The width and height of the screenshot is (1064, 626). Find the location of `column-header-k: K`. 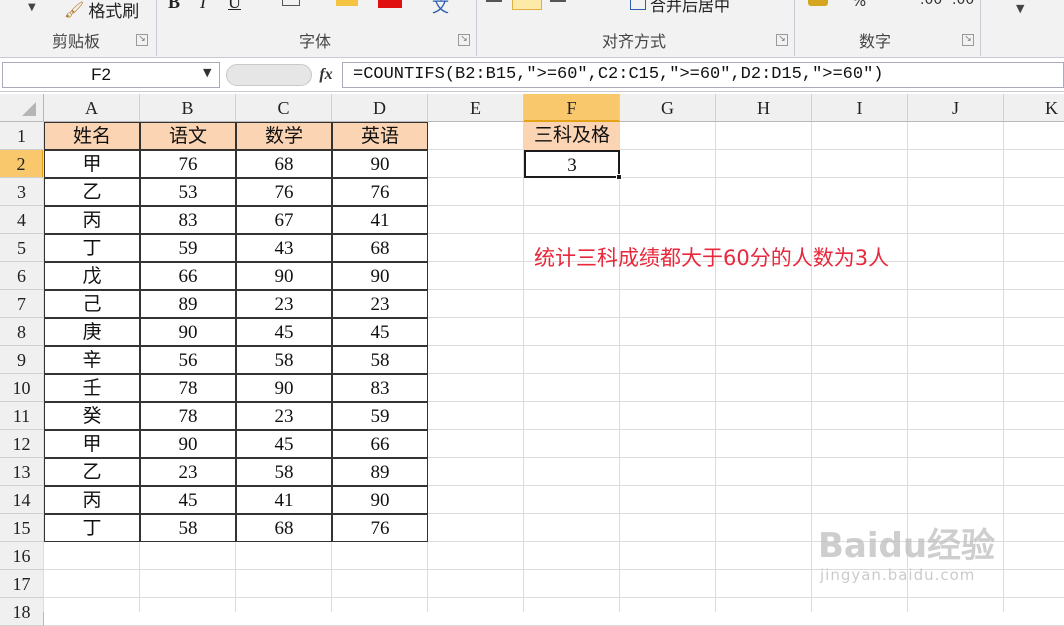

column-header-k: K is located at coordinates (1034, 108).